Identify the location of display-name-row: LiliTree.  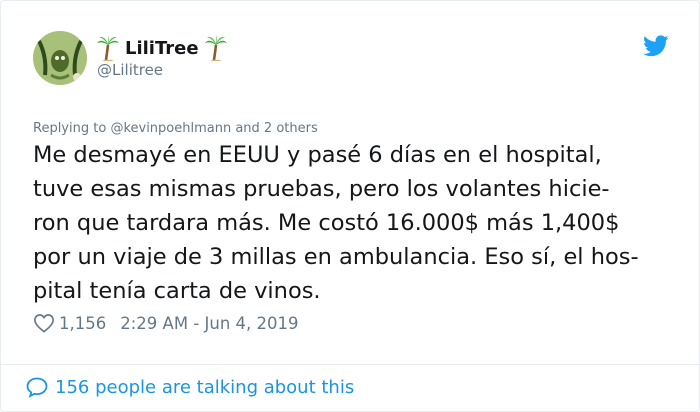
(162, 48).